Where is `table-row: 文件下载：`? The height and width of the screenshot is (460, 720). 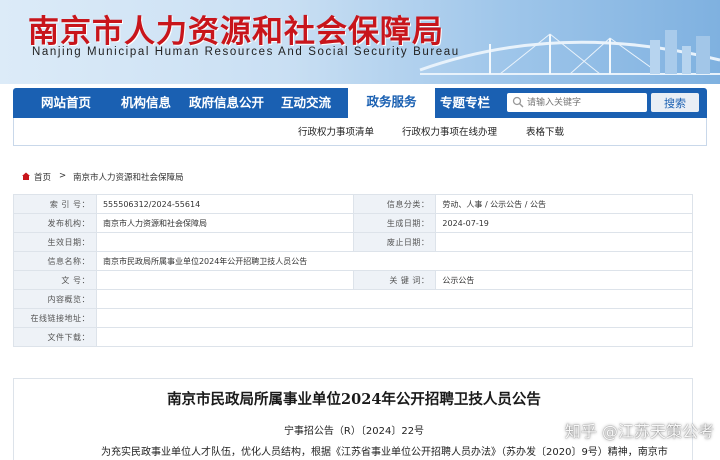 table-row: 文件下载： is located at coordinates (353, 337).